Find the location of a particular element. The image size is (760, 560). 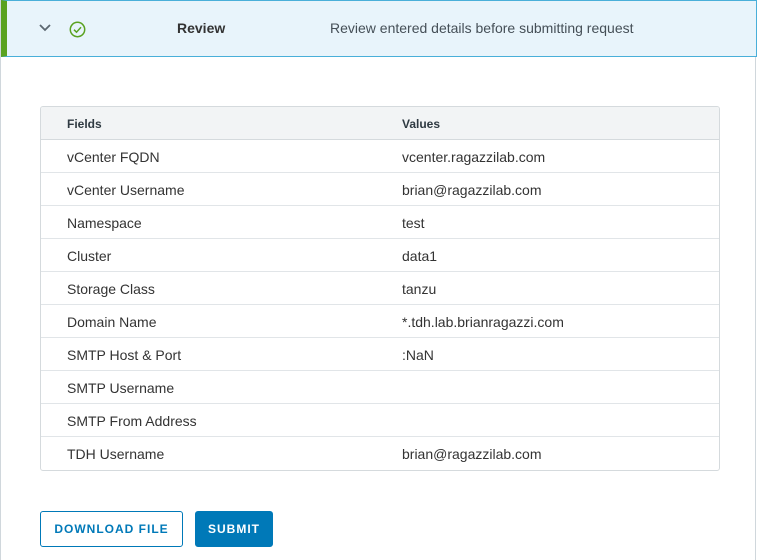

table-row: vCenter Username brian@ragazzilab.com is located at coordinates (380, 189).